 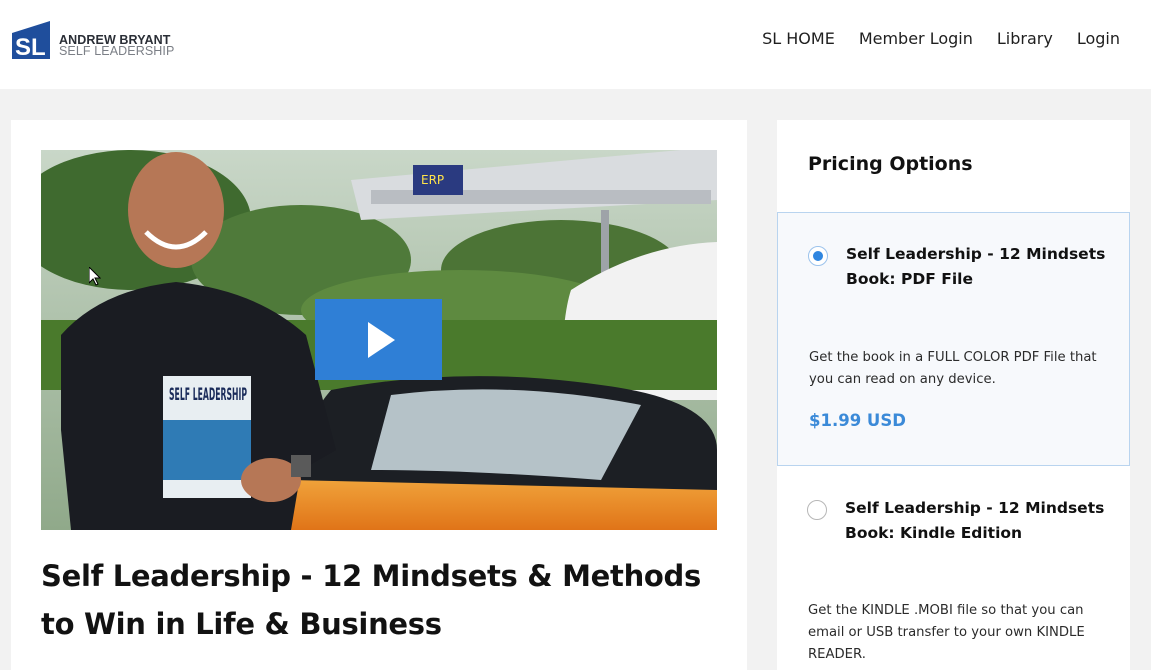 What do you see at coordinates (208, 395) in the screenshot?
I see `svg-text: SELF LEADERSHIP` at bounding box center [208, 395].